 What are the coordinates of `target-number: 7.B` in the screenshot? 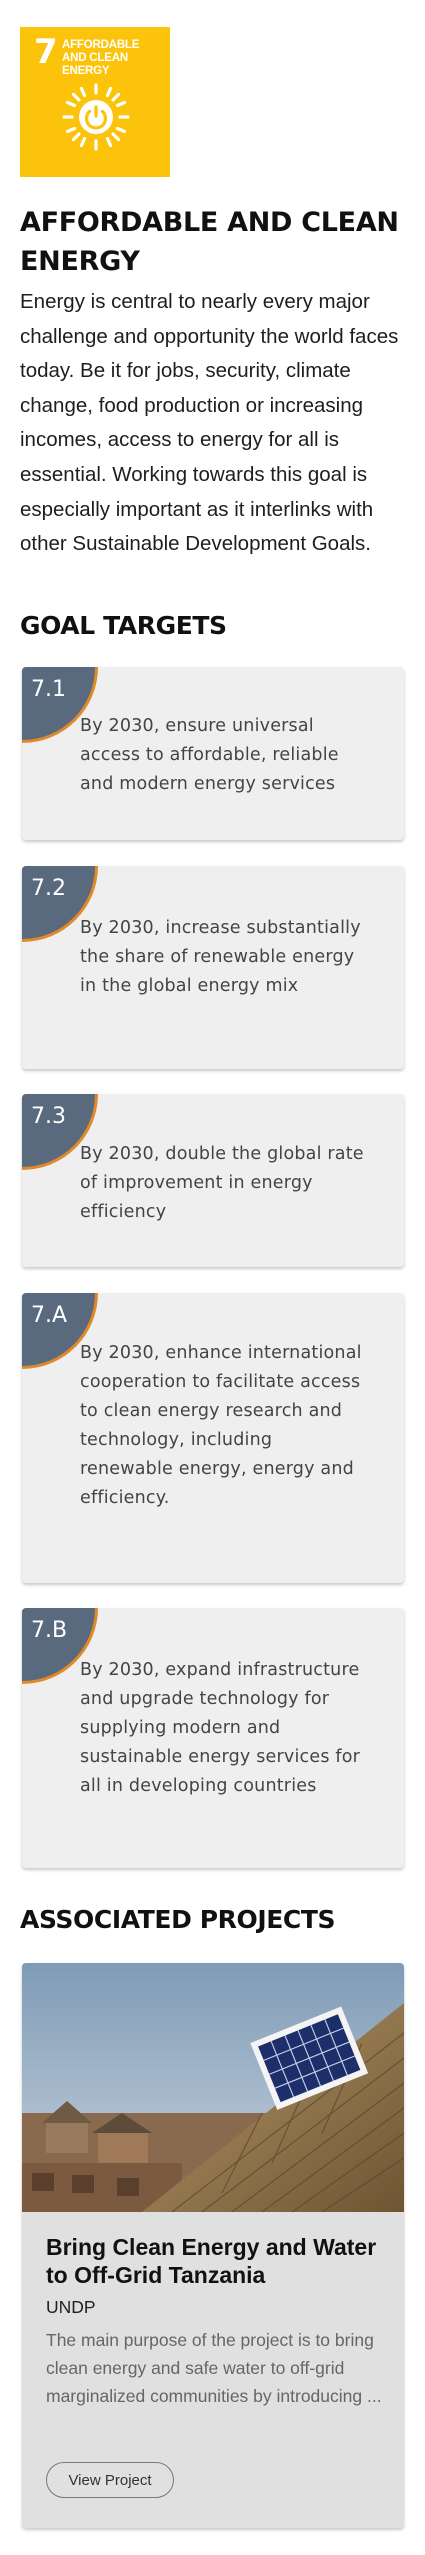 It's located at (49, 1630).